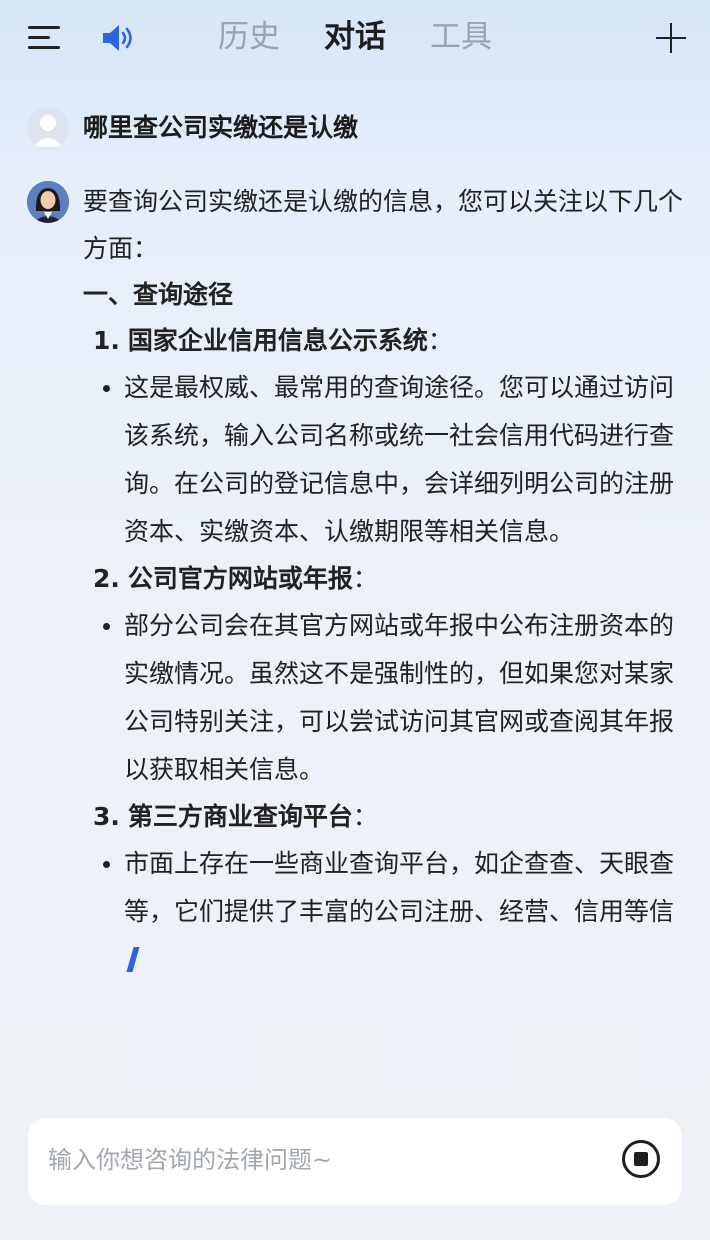 The image size is (710, 1240). I want to click on item-number: 2., so click(106, 578).